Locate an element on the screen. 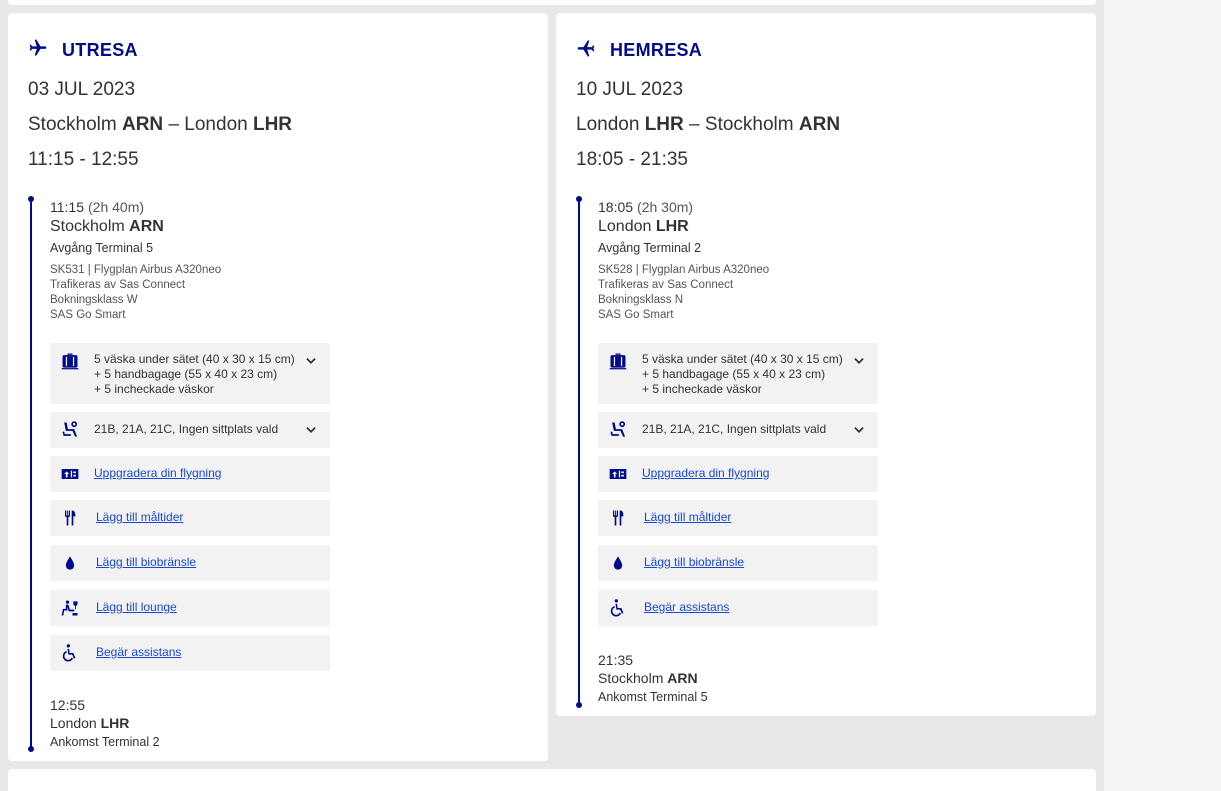  lounge-icon is located at coordinates (70, 608).